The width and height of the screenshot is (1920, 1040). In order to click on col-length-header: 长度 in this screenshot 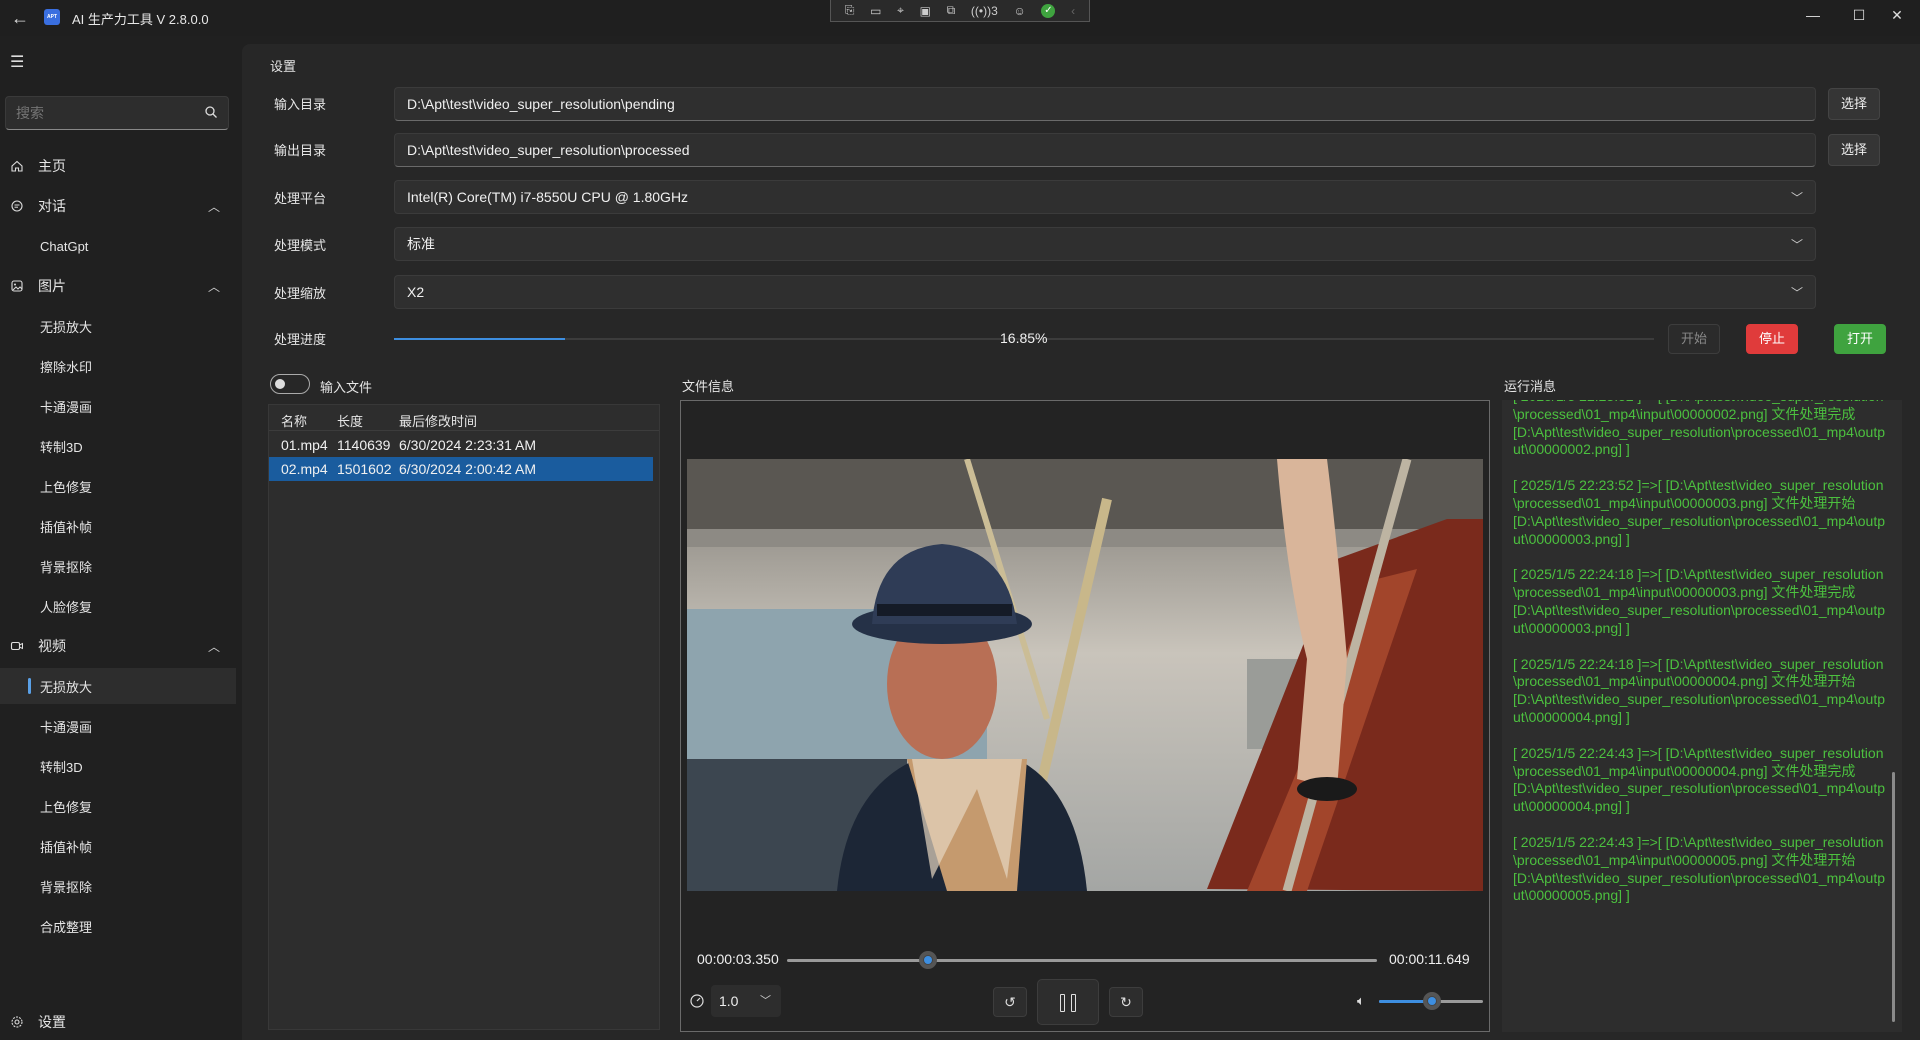, I will do `click(350, 420)`.